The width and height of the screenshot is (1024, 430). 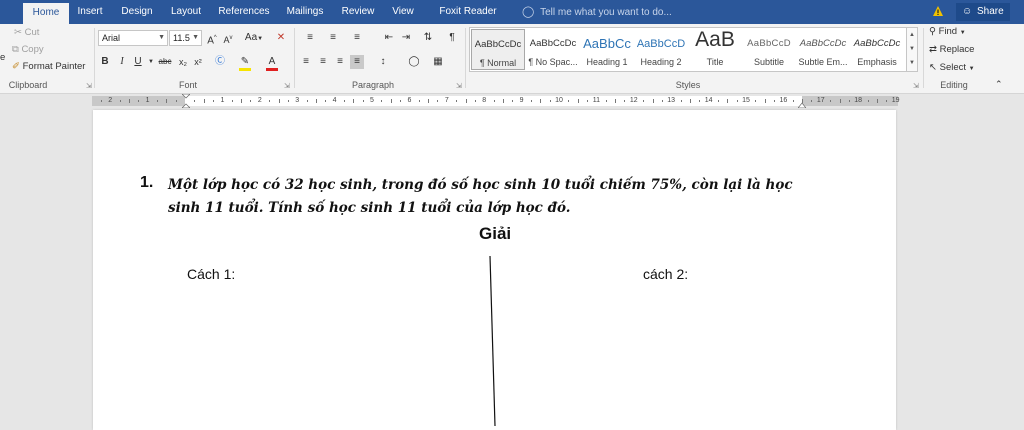 What do you see at coordinates (333, 38) in the screenshot?
I see `numbering-icon: ≡` at bounding box center [333, 38].